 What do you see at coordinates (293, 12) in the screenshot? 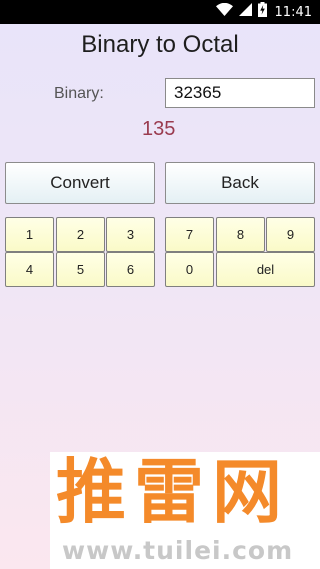
I see `status-time: 11:41` at bounding box center [293, 12].